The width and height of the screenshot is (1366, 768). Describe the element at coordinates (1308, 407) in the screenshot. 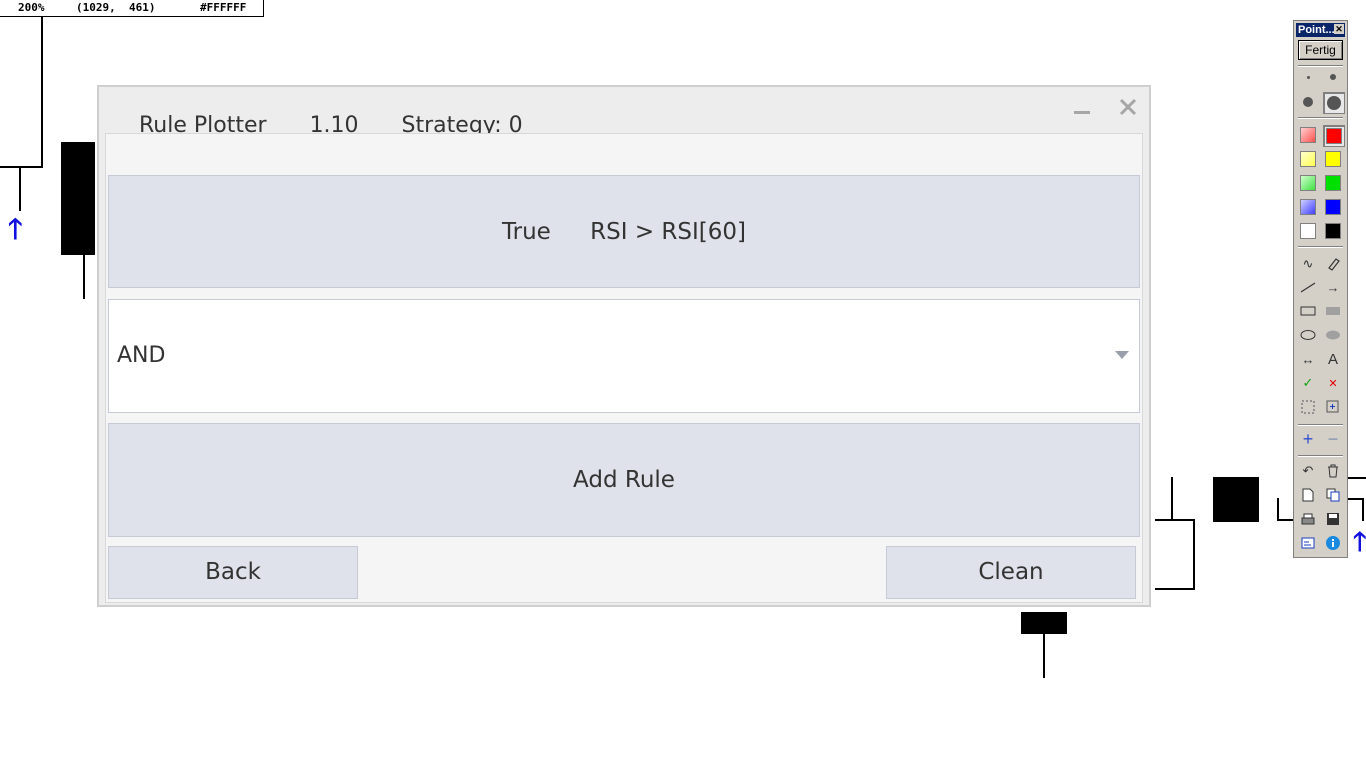

I see `select-area-icon` at that location.